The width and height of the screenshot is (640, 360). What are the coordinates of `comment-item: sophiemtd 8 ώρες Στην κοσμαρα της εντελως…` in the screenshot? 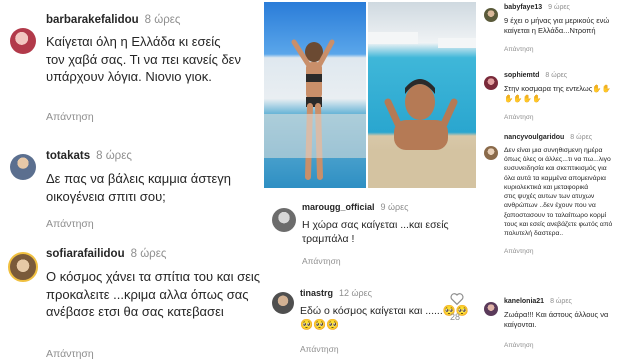 It's located at (559, 100).